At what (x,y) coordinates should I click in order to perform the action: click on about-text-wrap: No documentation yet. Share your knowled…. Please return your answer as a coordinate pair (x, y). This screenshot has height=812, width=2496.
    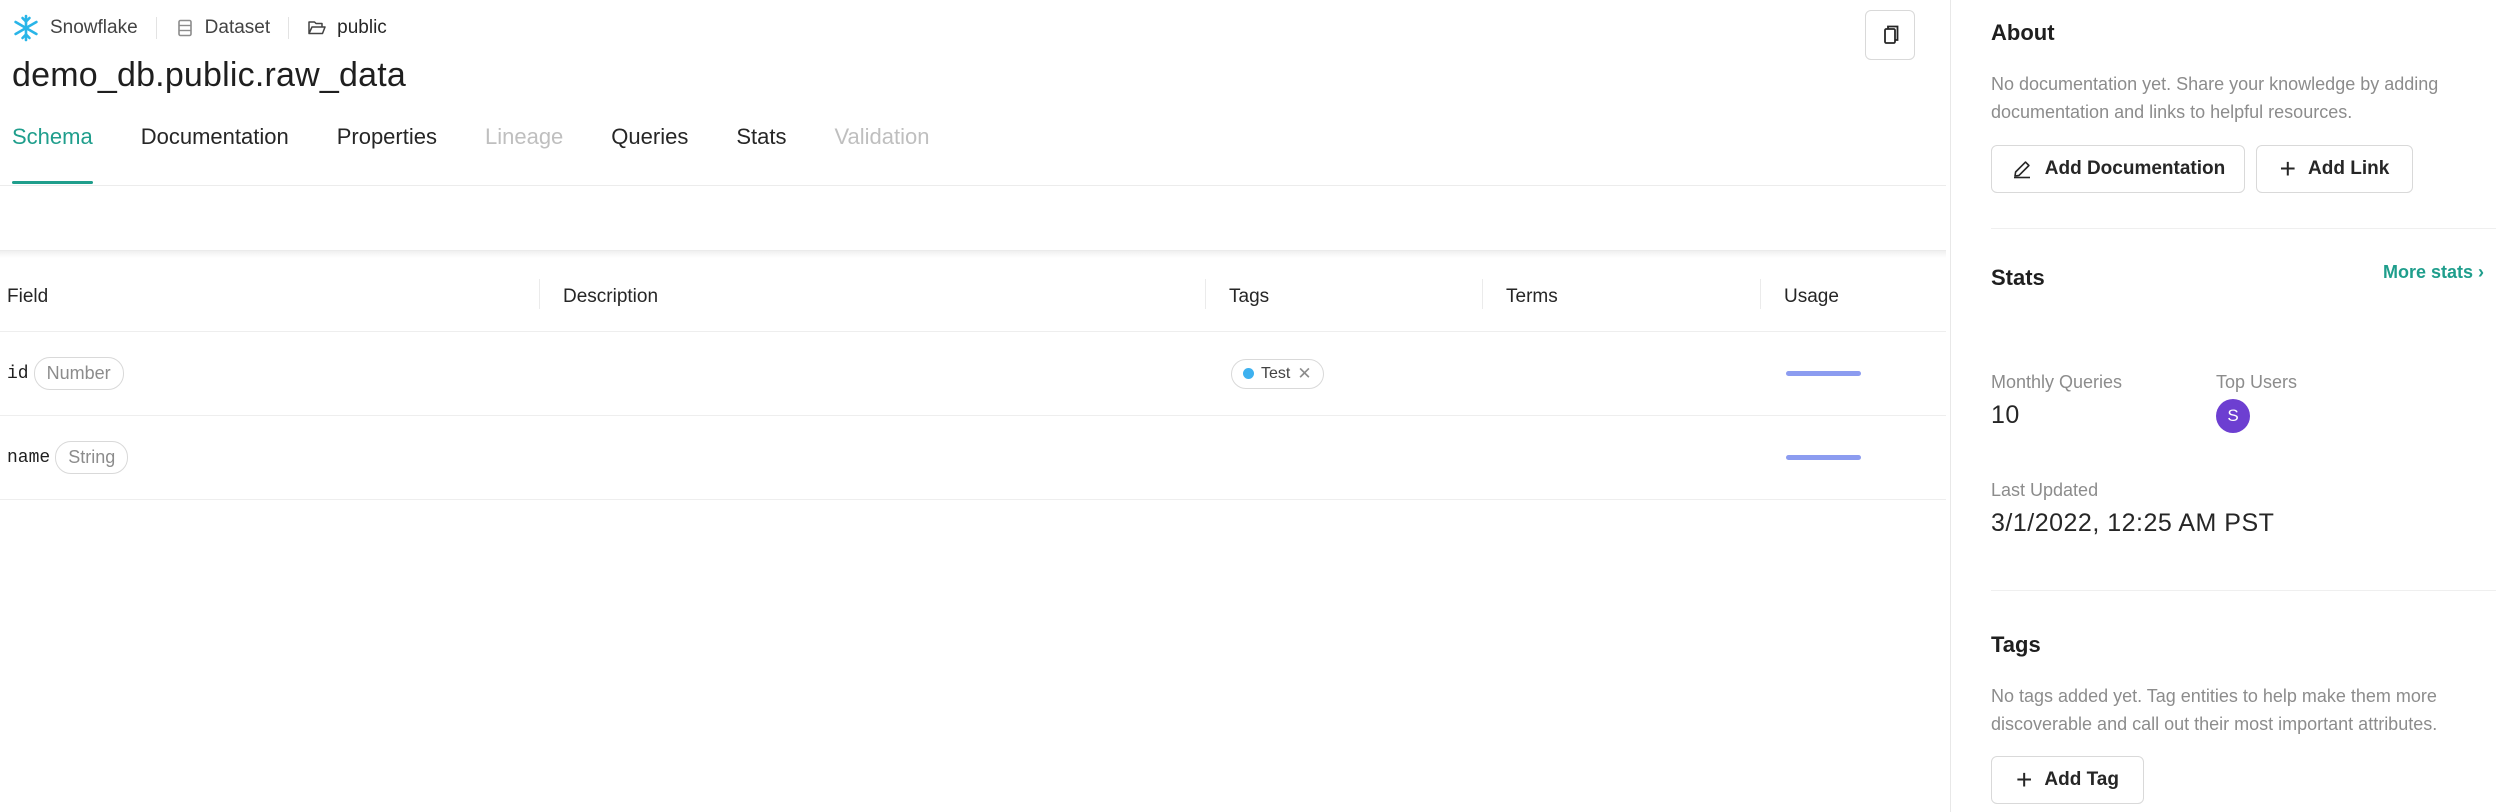
    Looking at the image, I should click on (2233, 98).